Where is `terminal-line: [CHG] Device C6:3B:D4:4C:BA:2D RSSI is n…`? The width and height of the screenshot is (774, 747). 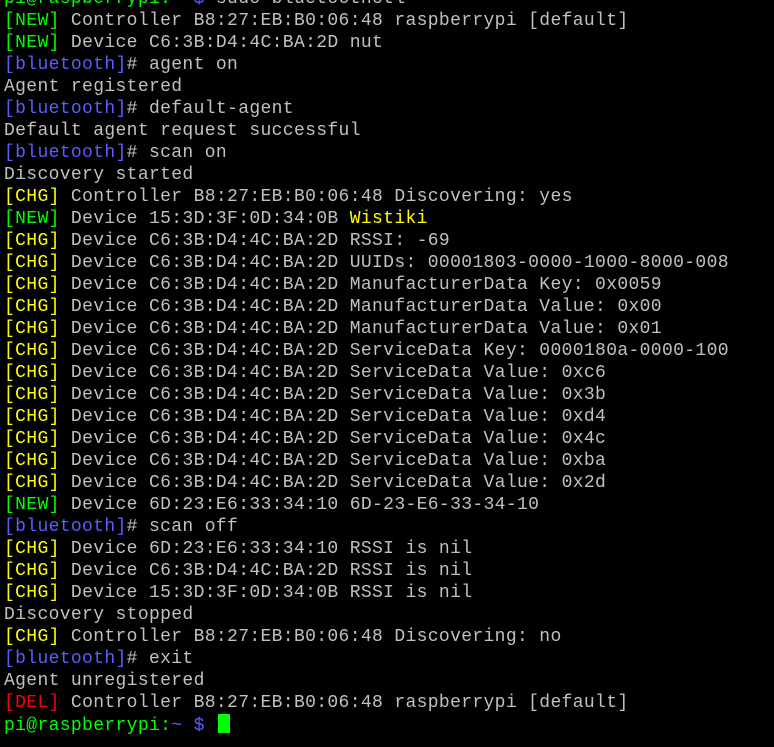 terminal-line: [CHG] Device C6:3B:D4:4C:BA:2D RSSI is n… is located at coordinates (389, 571).